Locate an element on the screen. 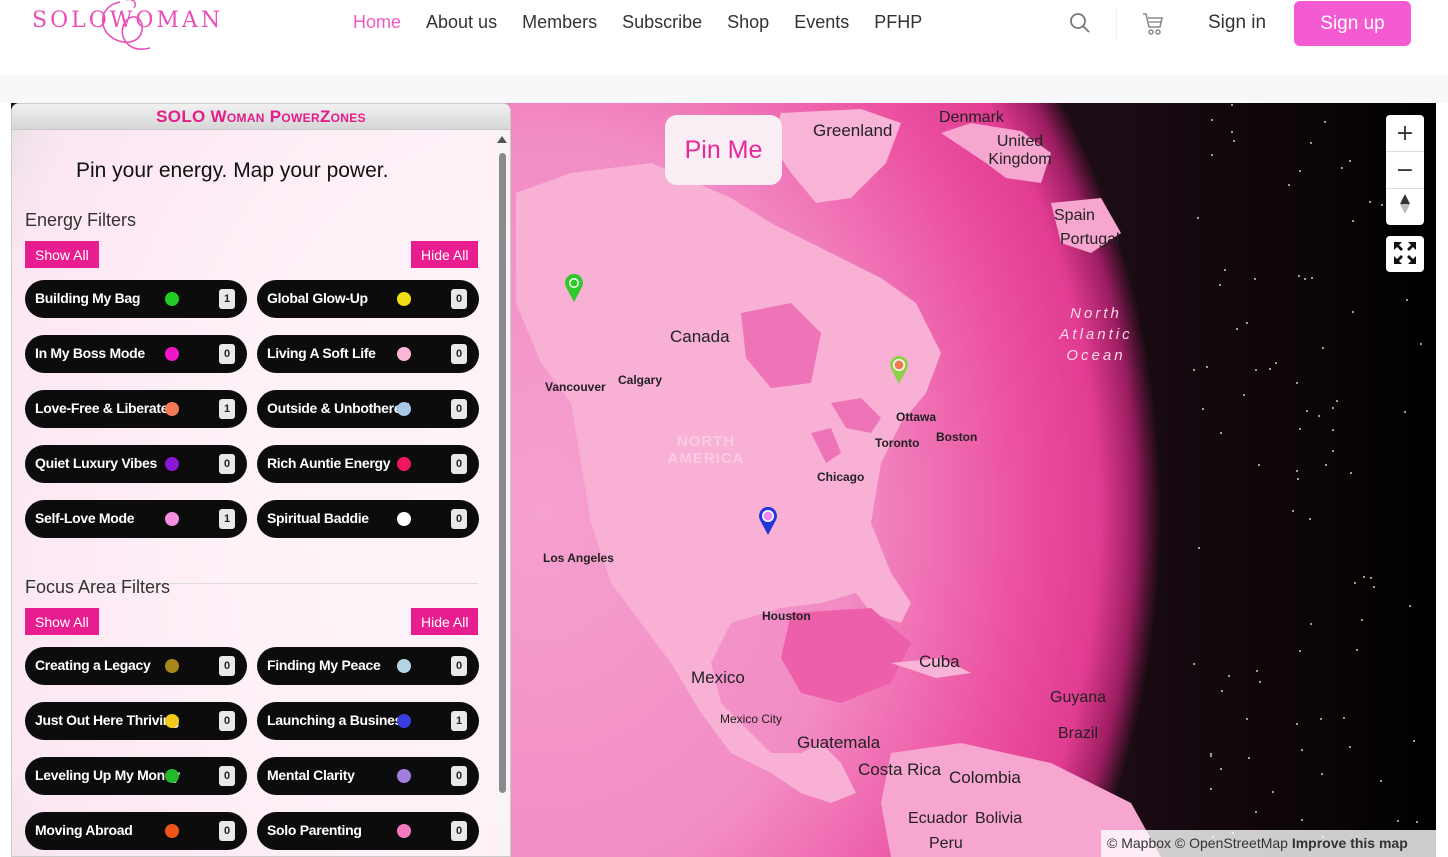 The image size is (1448, 857). filter-chip: Self-Love Mode 1 is located at coordinates (136, 519).